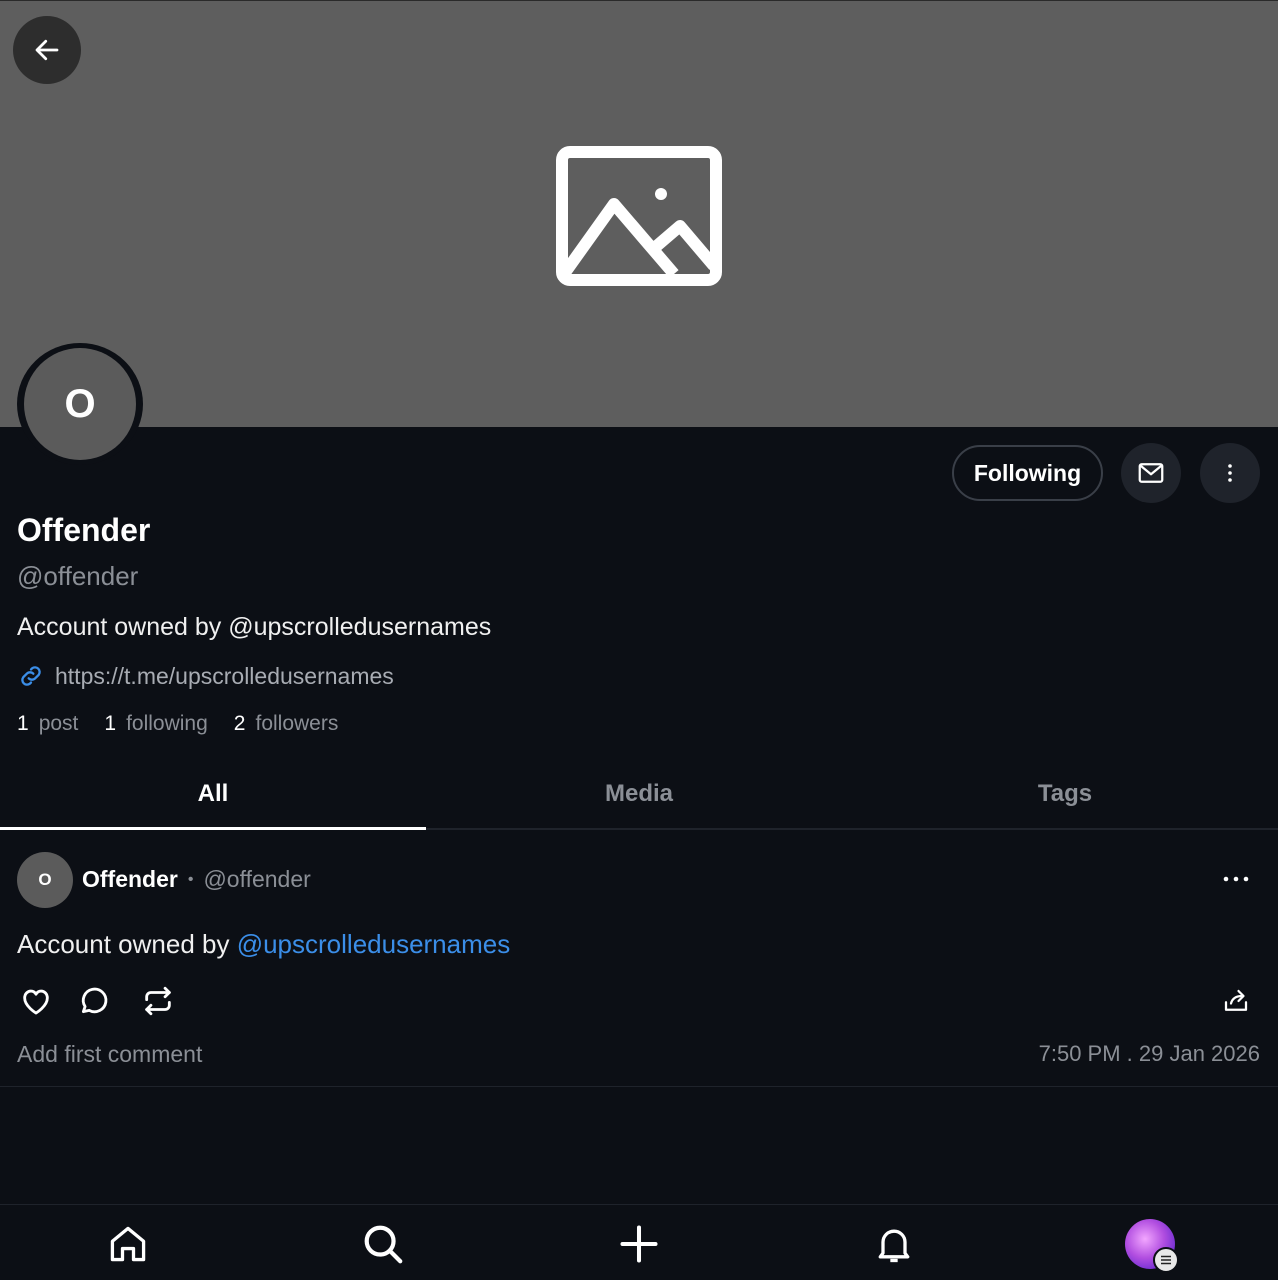  I want to click on post-author-name: Offender, so click(130, 879).